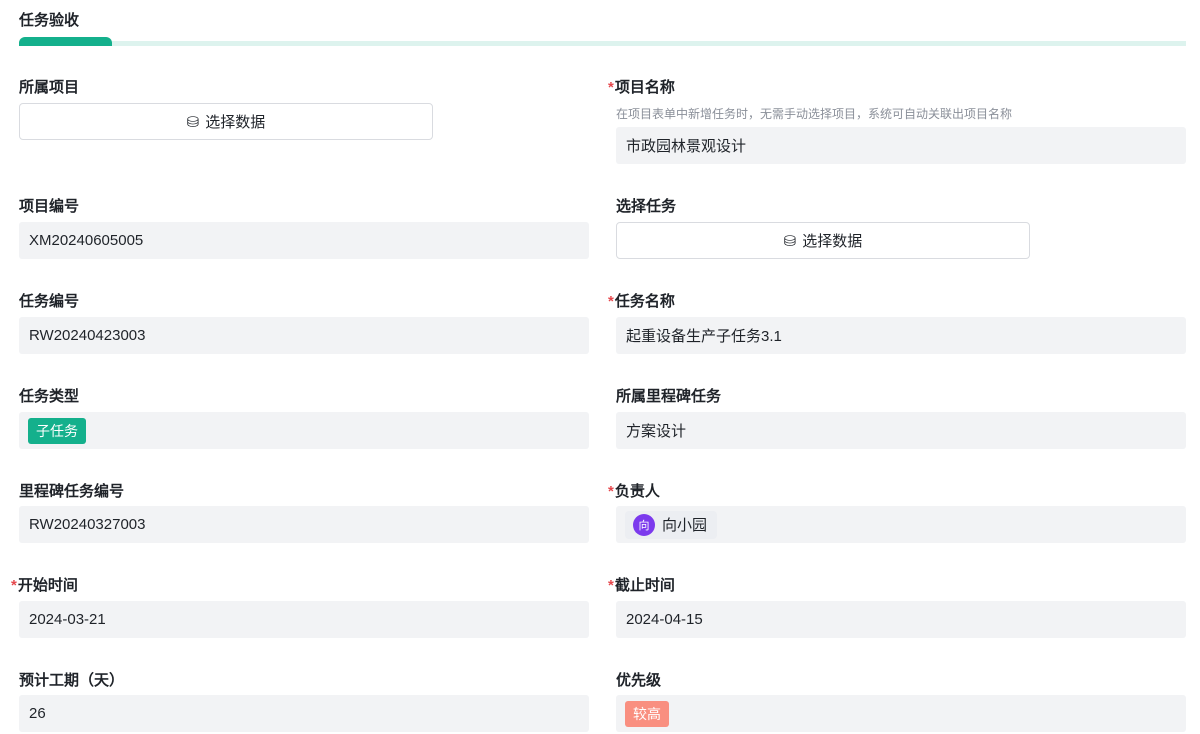  Describe the element at coordinates (901, 430) in the screenshot. I see `milestone-field: 方案设计` at that location.